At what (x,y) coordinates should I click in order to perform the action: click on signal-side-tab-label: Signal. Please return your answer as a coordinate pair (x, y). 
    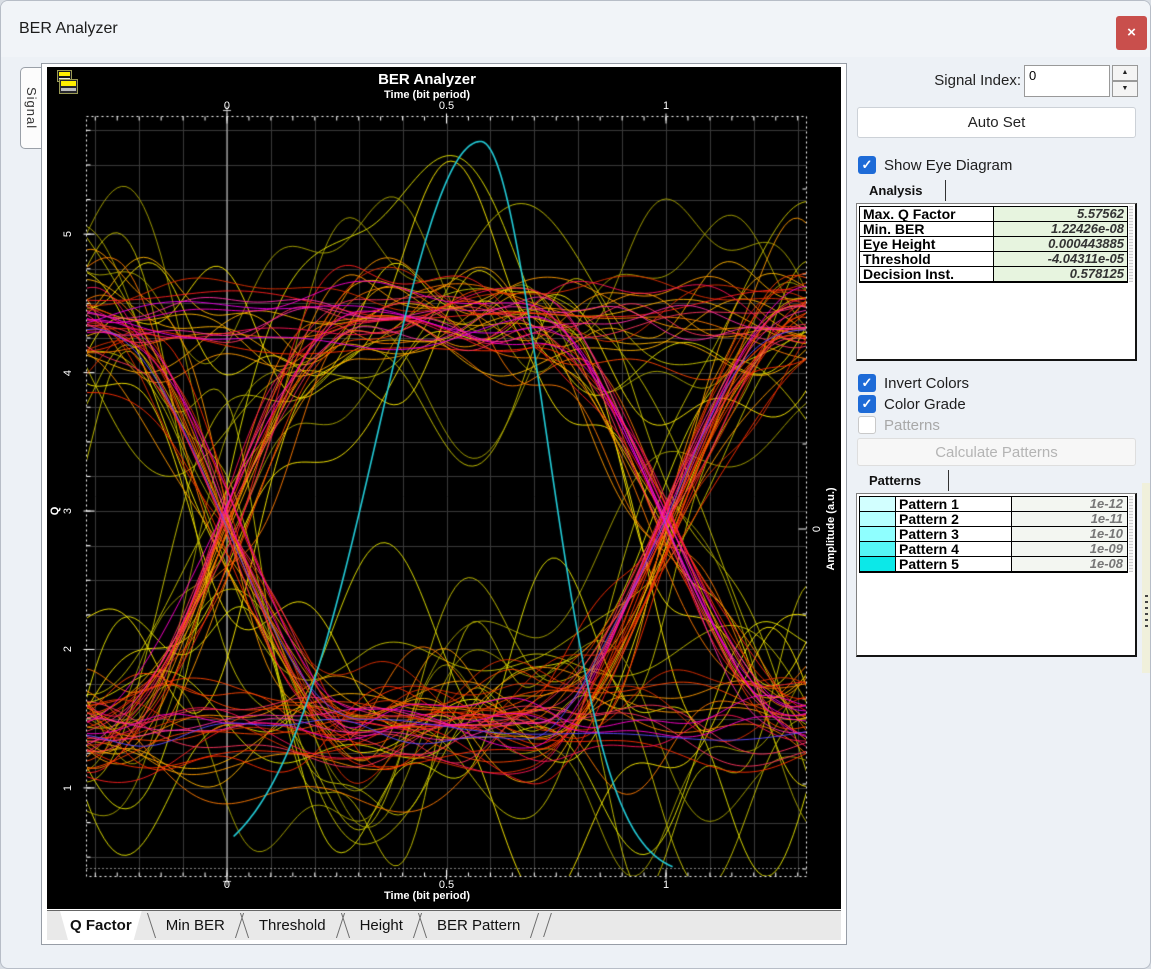
    Looking at the image, I should click on (31, 108).